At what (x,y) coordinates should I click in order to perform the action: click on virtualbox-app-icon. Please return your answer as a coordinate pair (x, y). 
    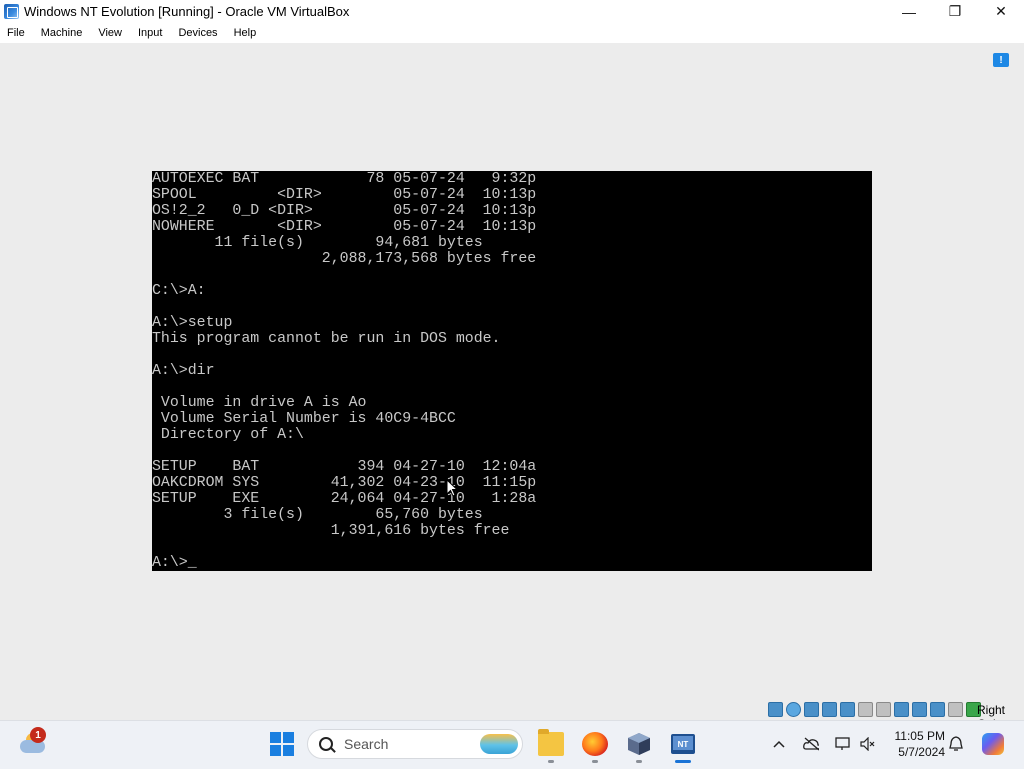
    Looking at the image, I should click on (11, 11).